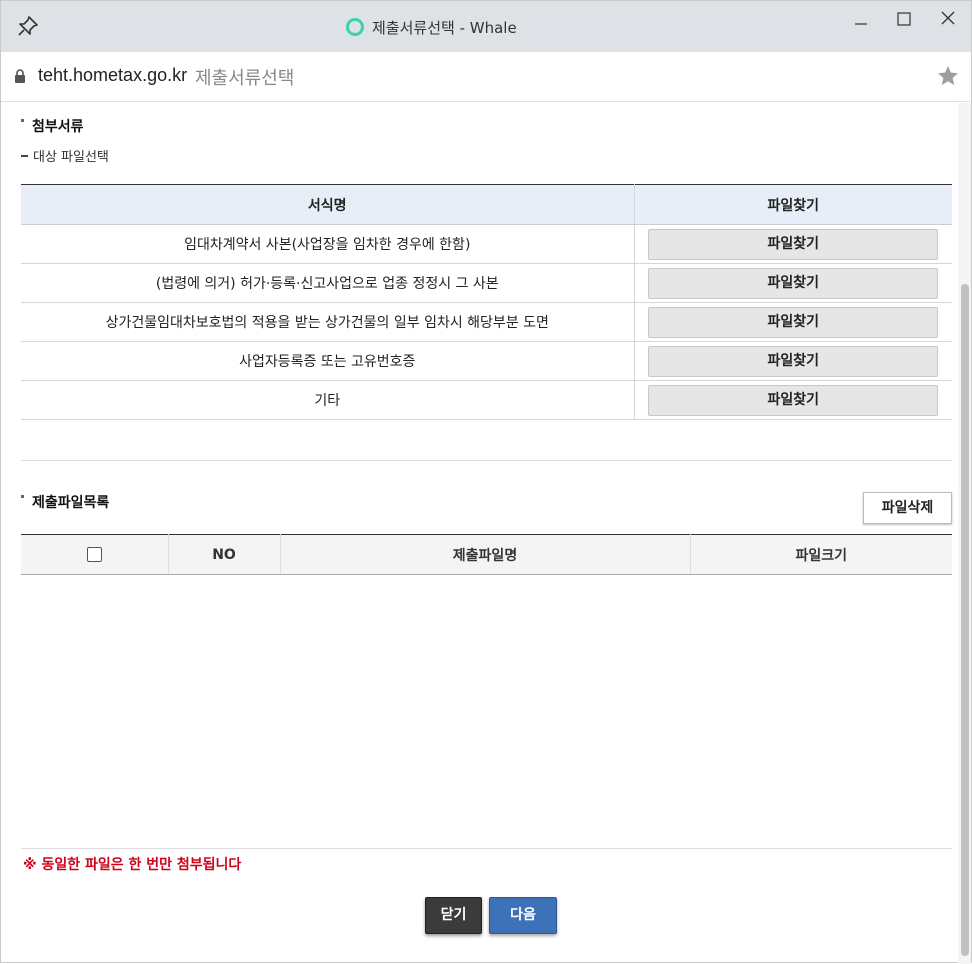 The width and height of the screenshot is (972, 964). I want to click on maximize-icon, so click(904, 20).